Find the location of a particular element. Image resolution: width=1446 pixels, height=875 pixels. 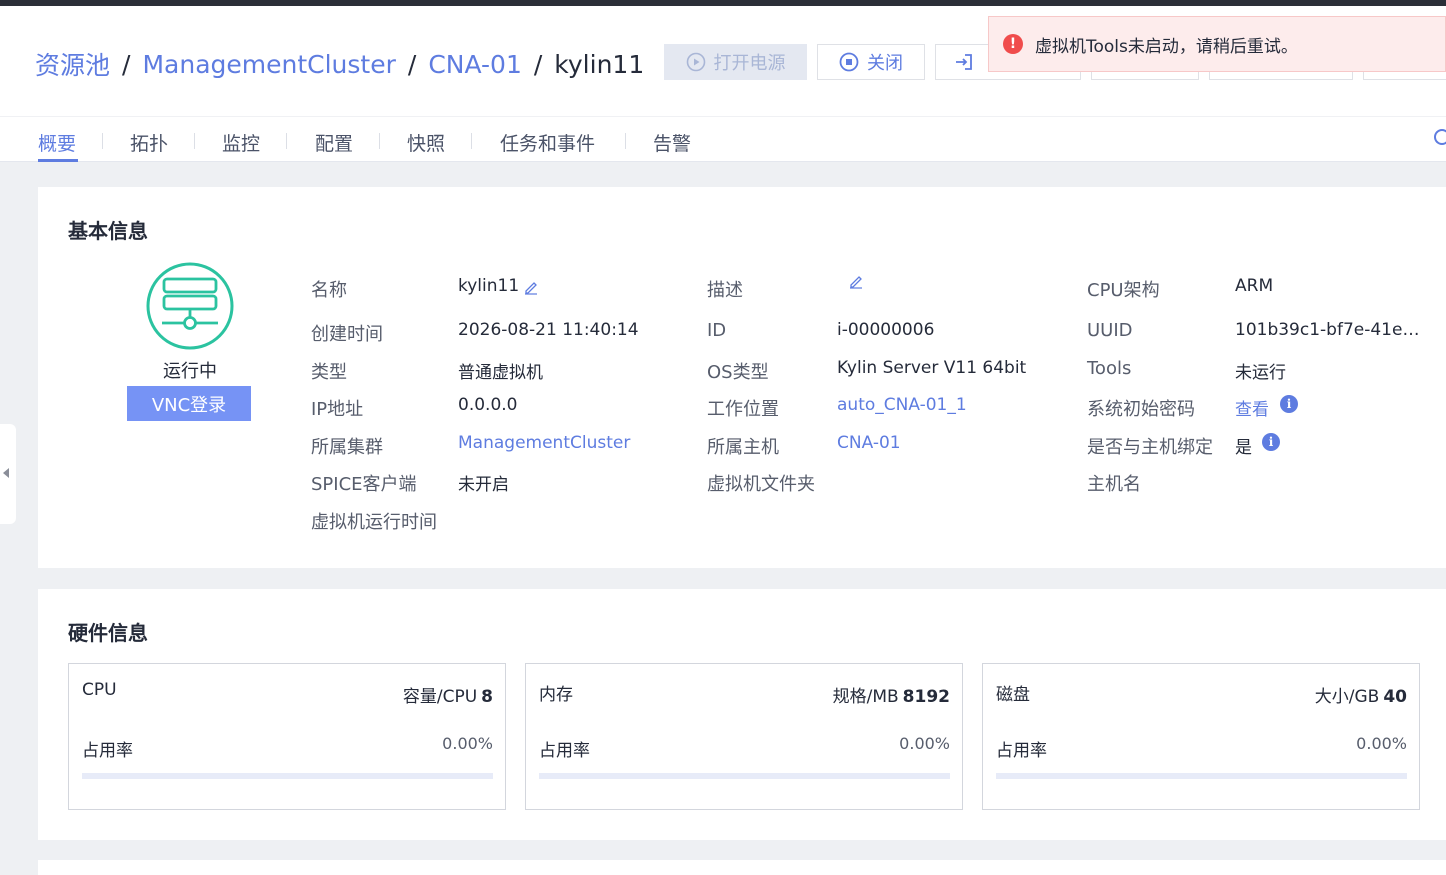

hardware-disk-box: 磁盘 大小/GB 40 占用率 0.00% is located at coordinates (1201, 736).